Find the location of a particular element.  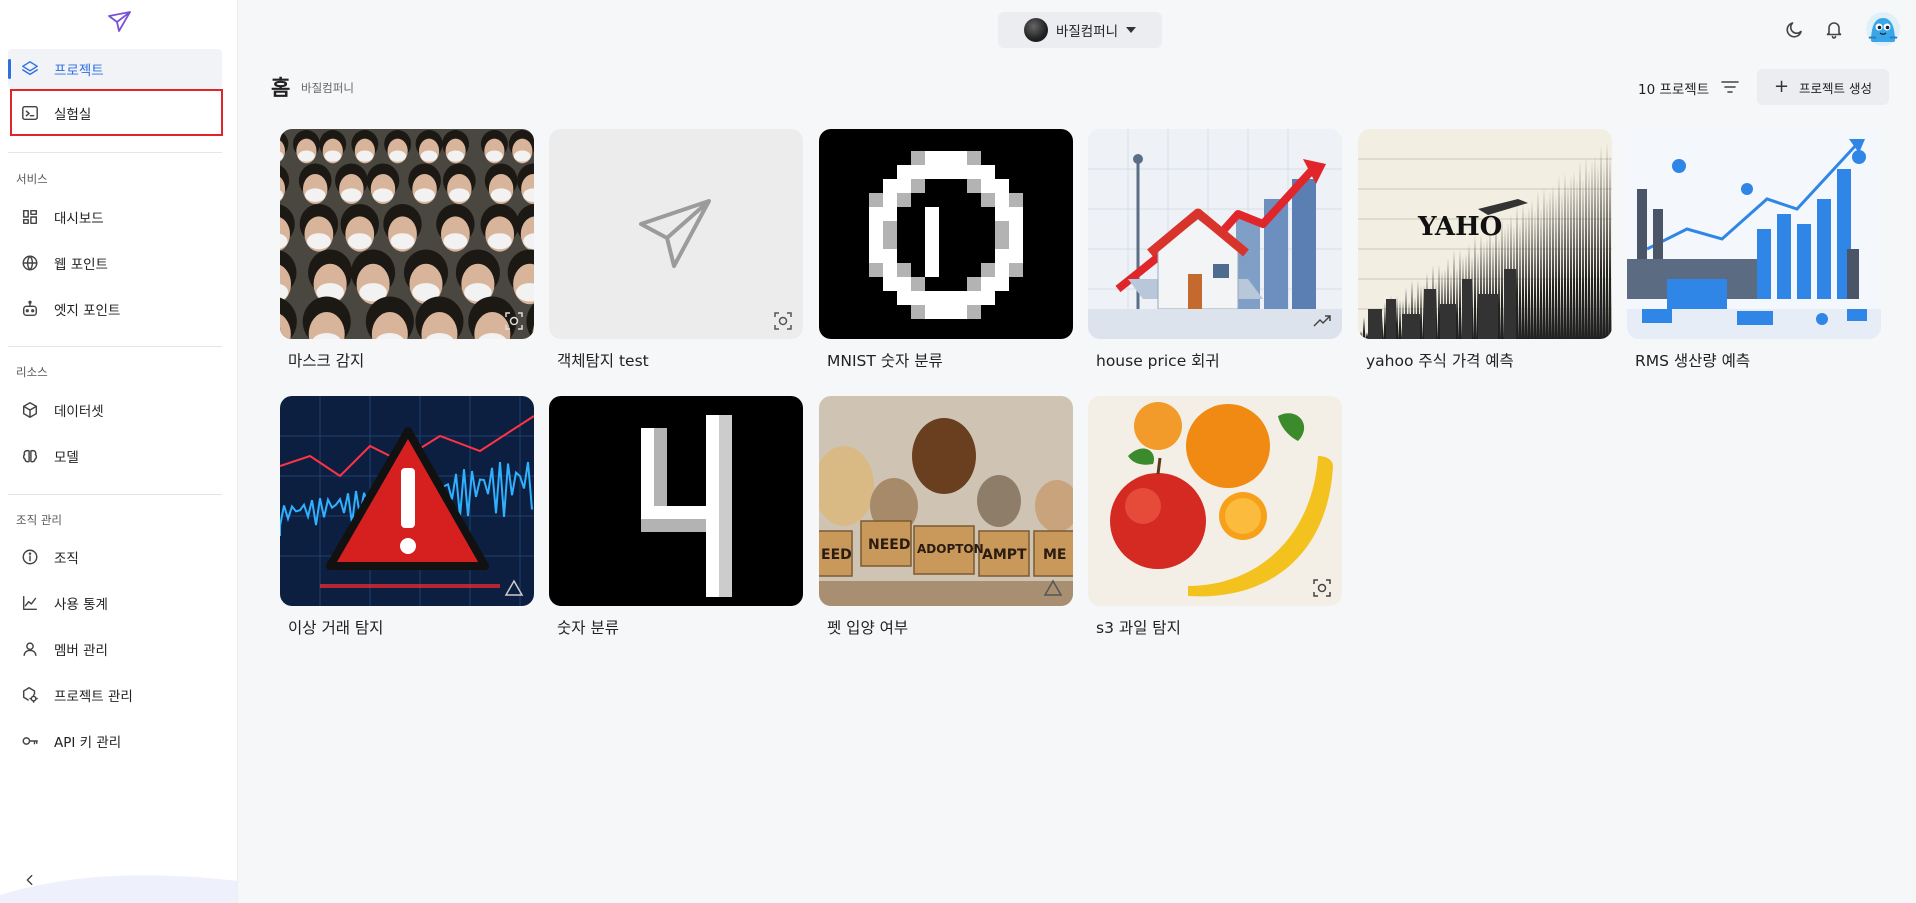

org-avatar is located at coordinates (1035, 30).